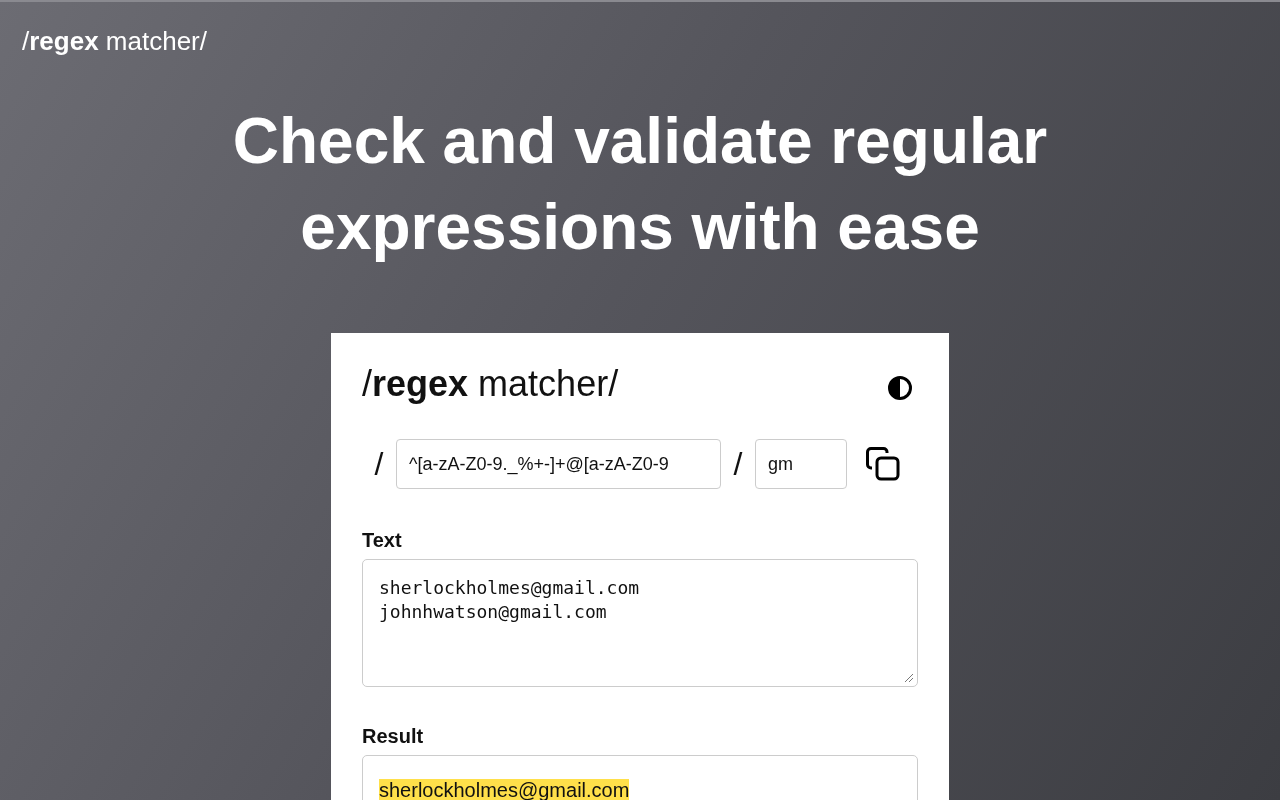  What do you see at coordinates (490, 384) in the screenshot?
I see `app-logo: /regex matcher/` at bounding box center [490, 384].